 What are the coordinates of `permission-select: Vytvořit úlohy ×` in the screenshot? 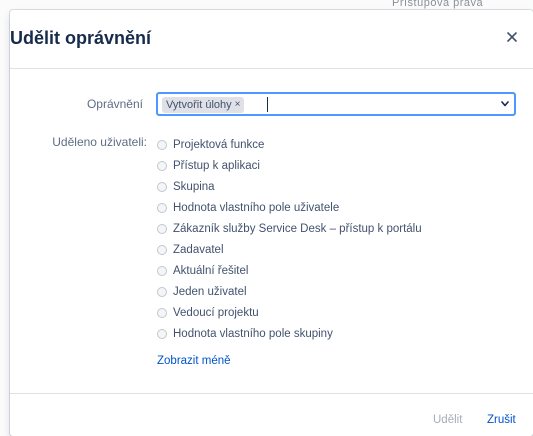 It's located at (336, 104).